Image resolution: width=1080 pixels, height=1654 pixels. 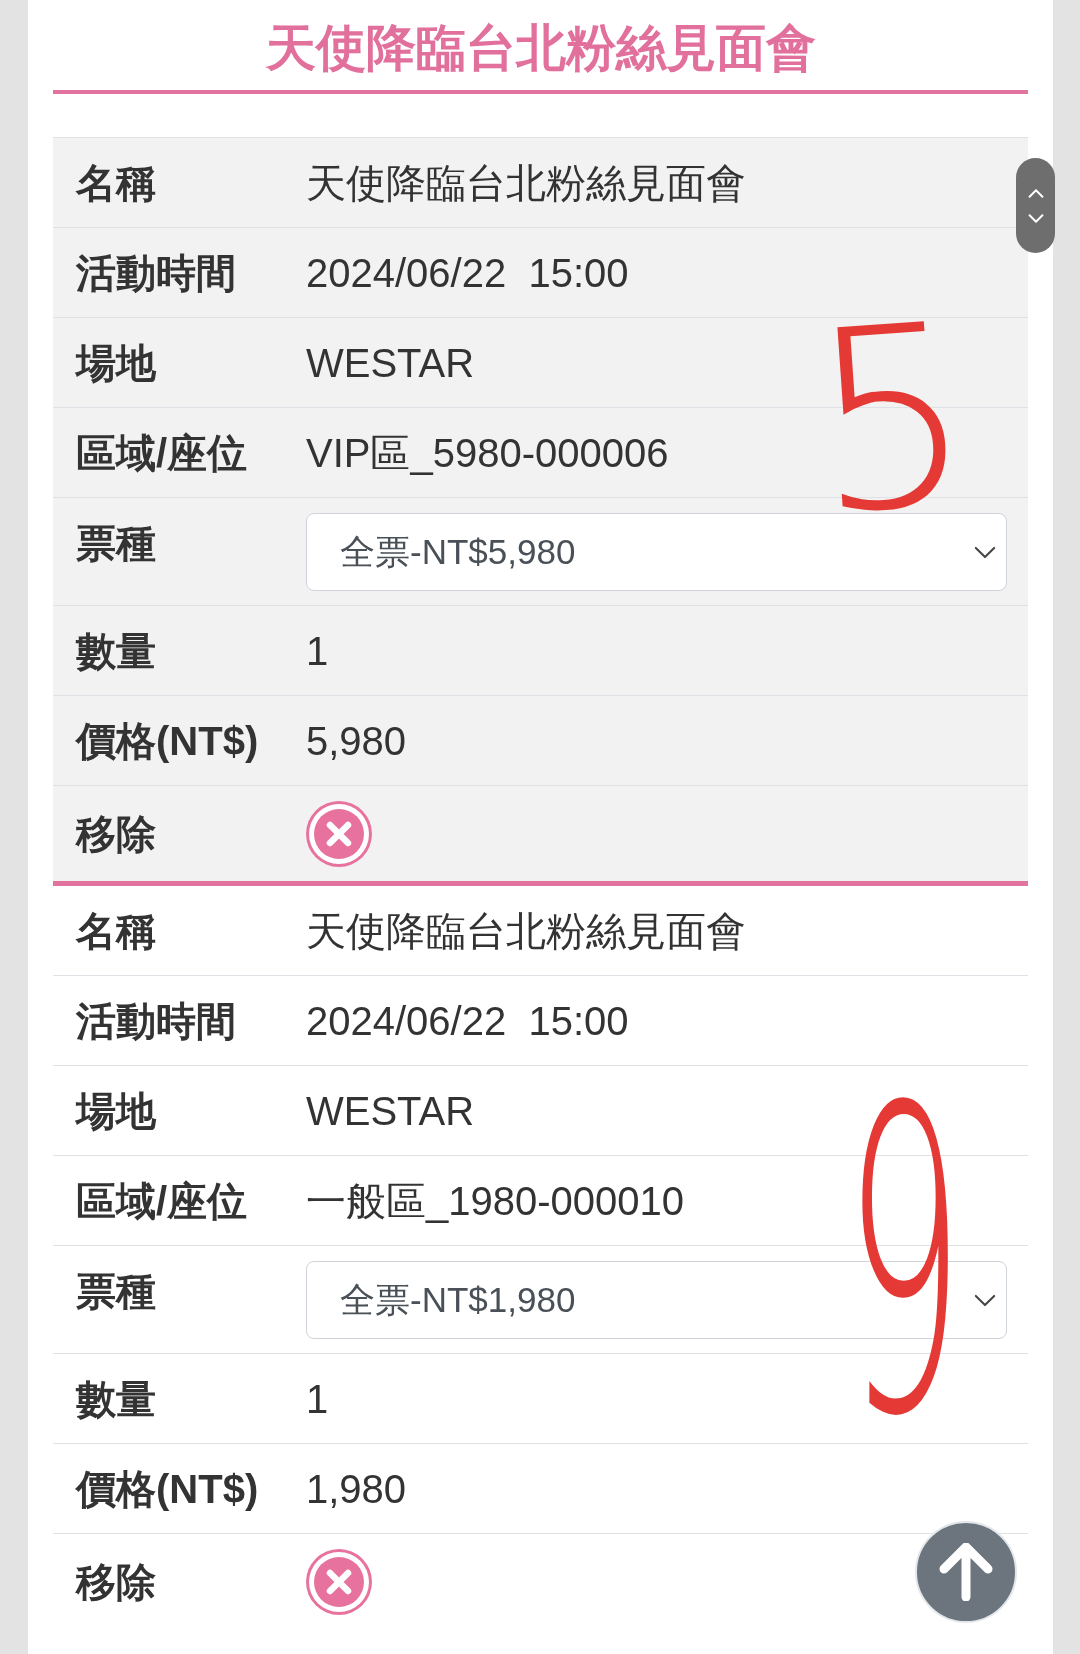 I want to click on field-value: 一般區_1980-000010, so click(x=495, y=1201).